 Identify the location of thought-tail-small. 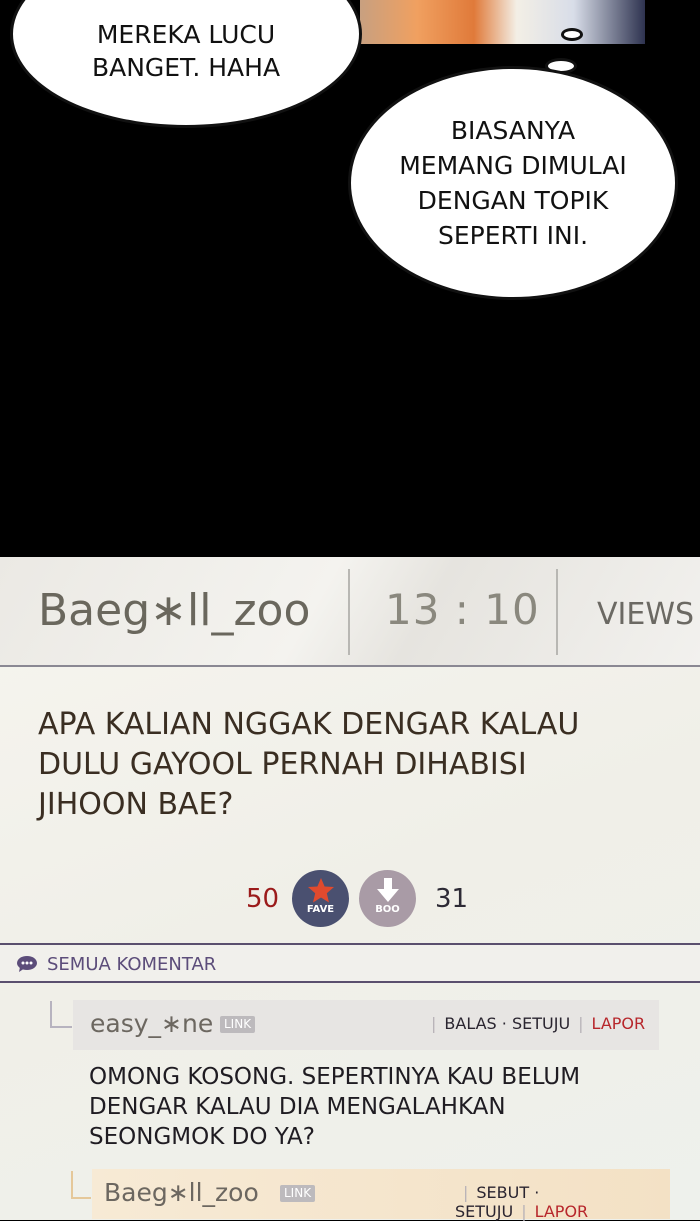
(572, 34).